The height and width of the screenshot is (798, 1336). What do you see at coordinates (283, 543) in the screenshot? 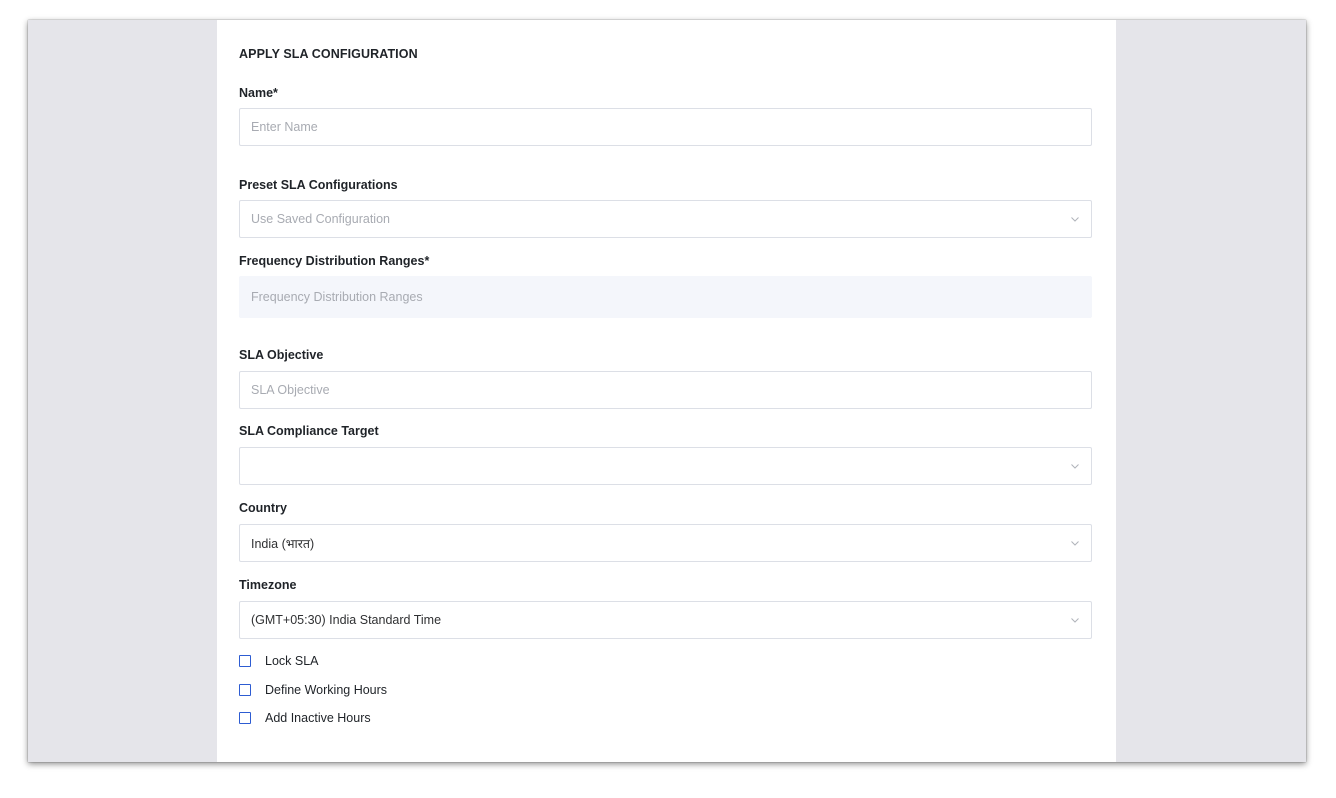
I see `country-select-value: India (भारत)` at bounding box center [283, 543].